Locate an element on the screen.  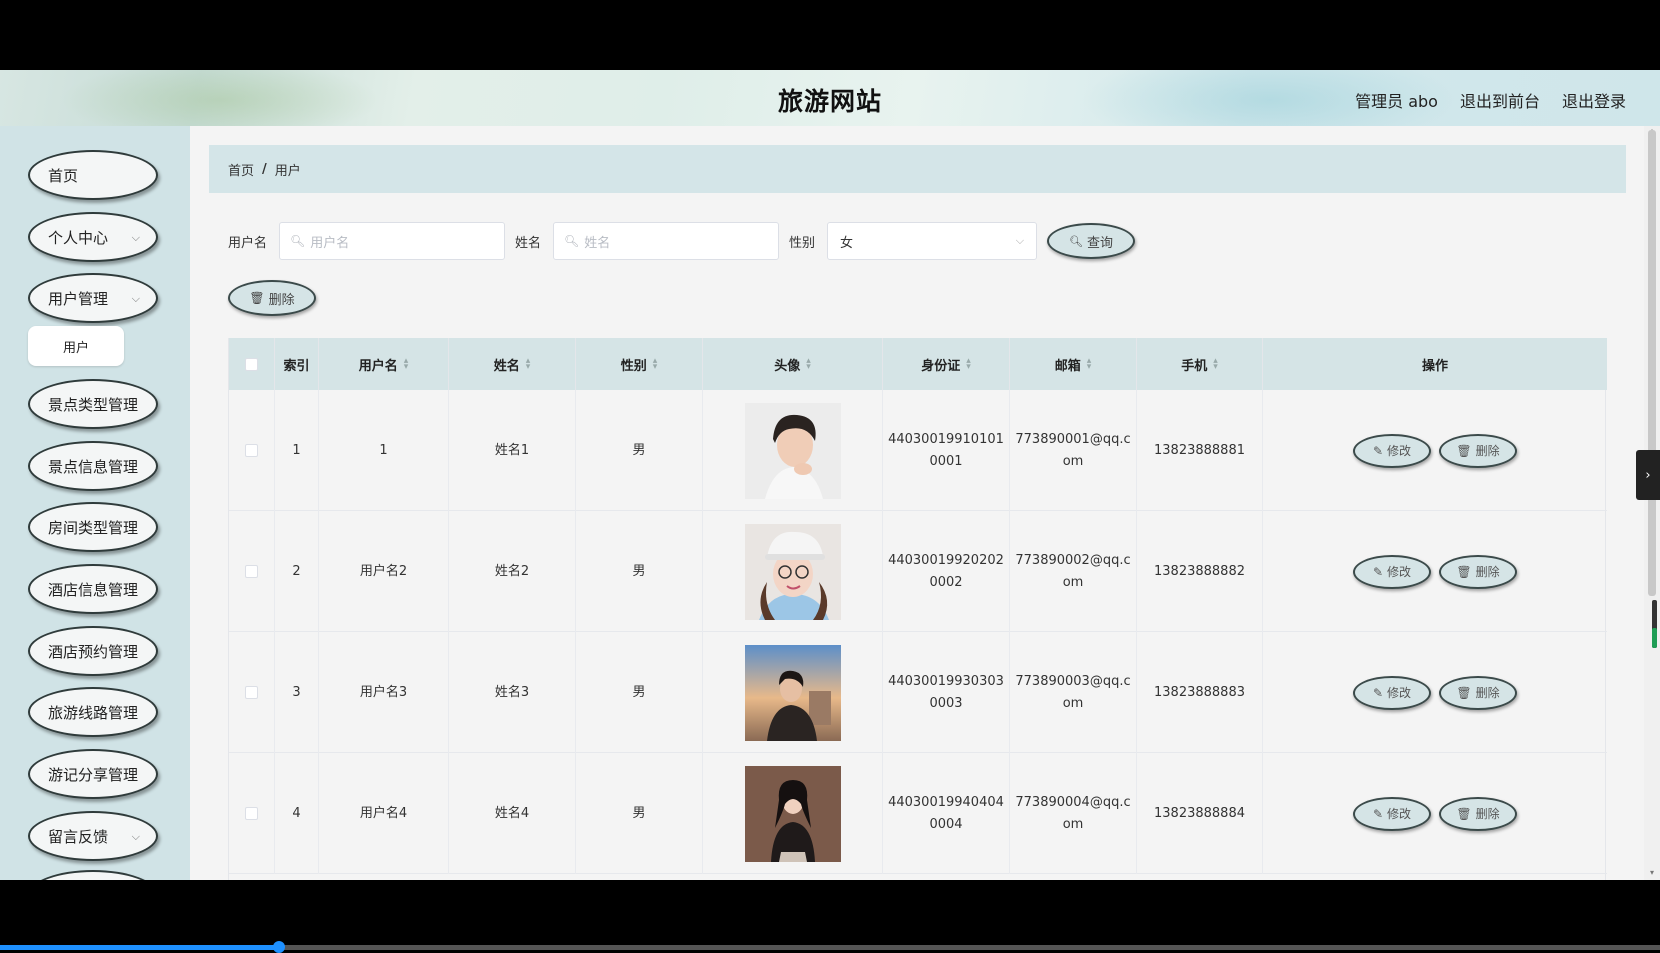
column-header-label: 性别 is located at coordinates (633, 366).